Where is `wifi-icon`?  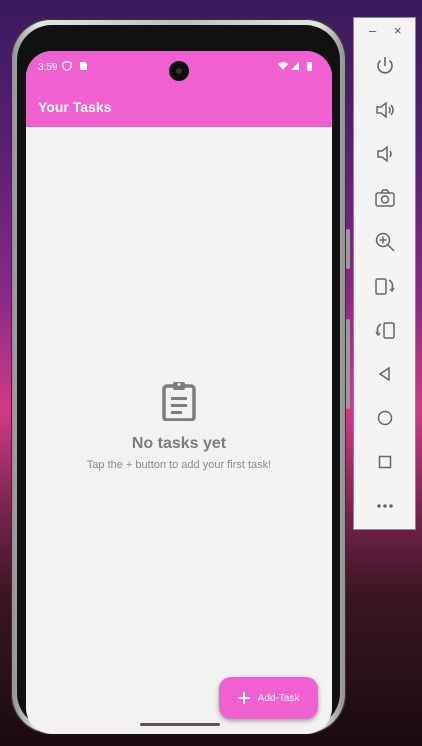 wifi-icon is located at coordinates (283, 66).